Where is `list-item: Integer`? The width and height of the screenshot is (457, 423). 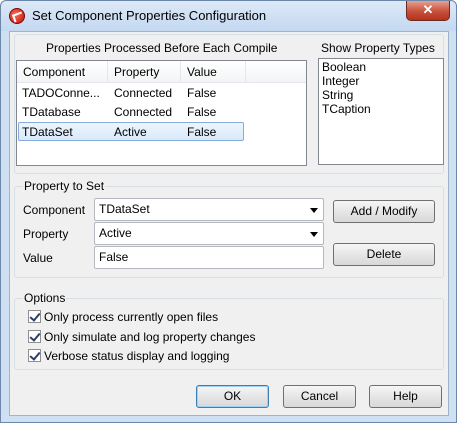 list-item: Integer is located at coordinates (381, 81).